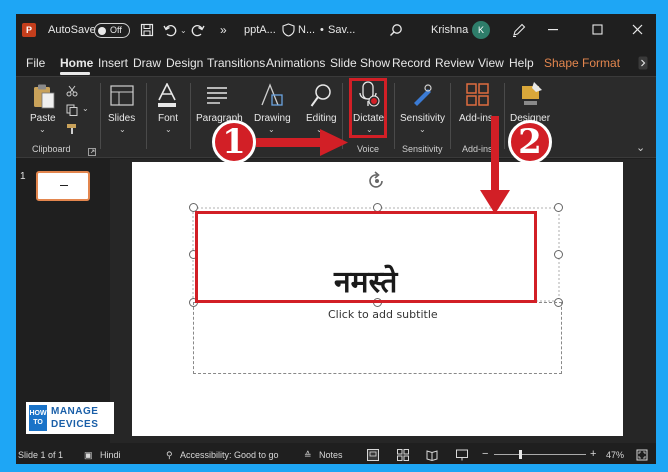 This screenshot has height=472, width=668. I want to click on logo-to-text: TO, so click(38, 422).